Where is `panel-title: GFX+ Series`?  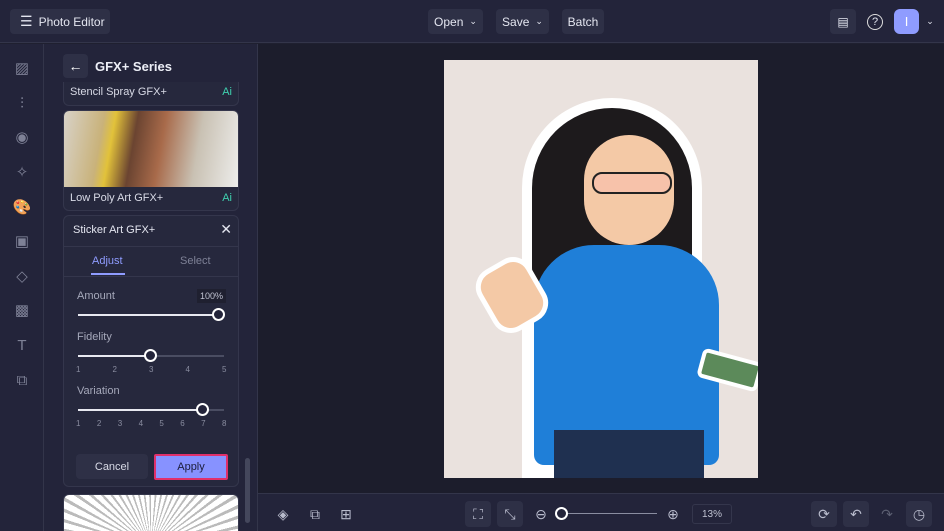
panel-title: GFX+ Series is located at coordinates (133, 66).